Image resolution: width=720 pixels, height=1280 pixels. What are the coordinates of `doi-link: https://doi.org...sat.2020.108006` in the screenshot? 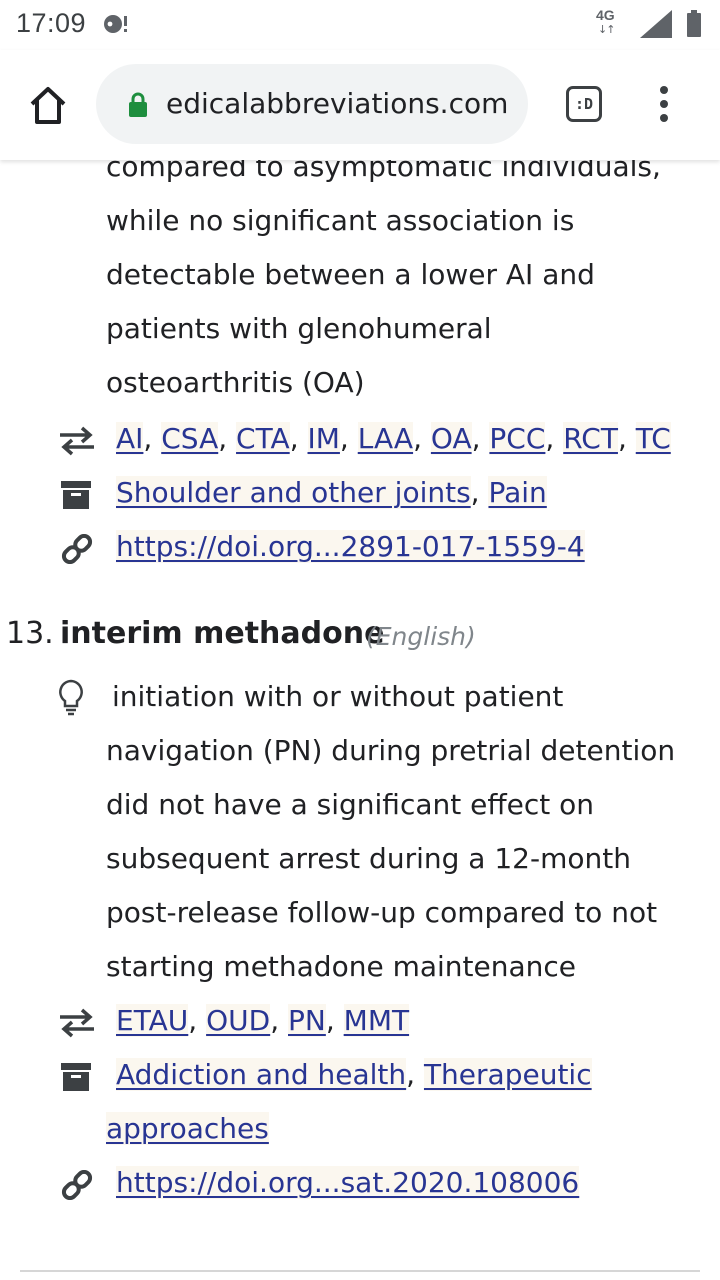 It's located at (348, 1182).